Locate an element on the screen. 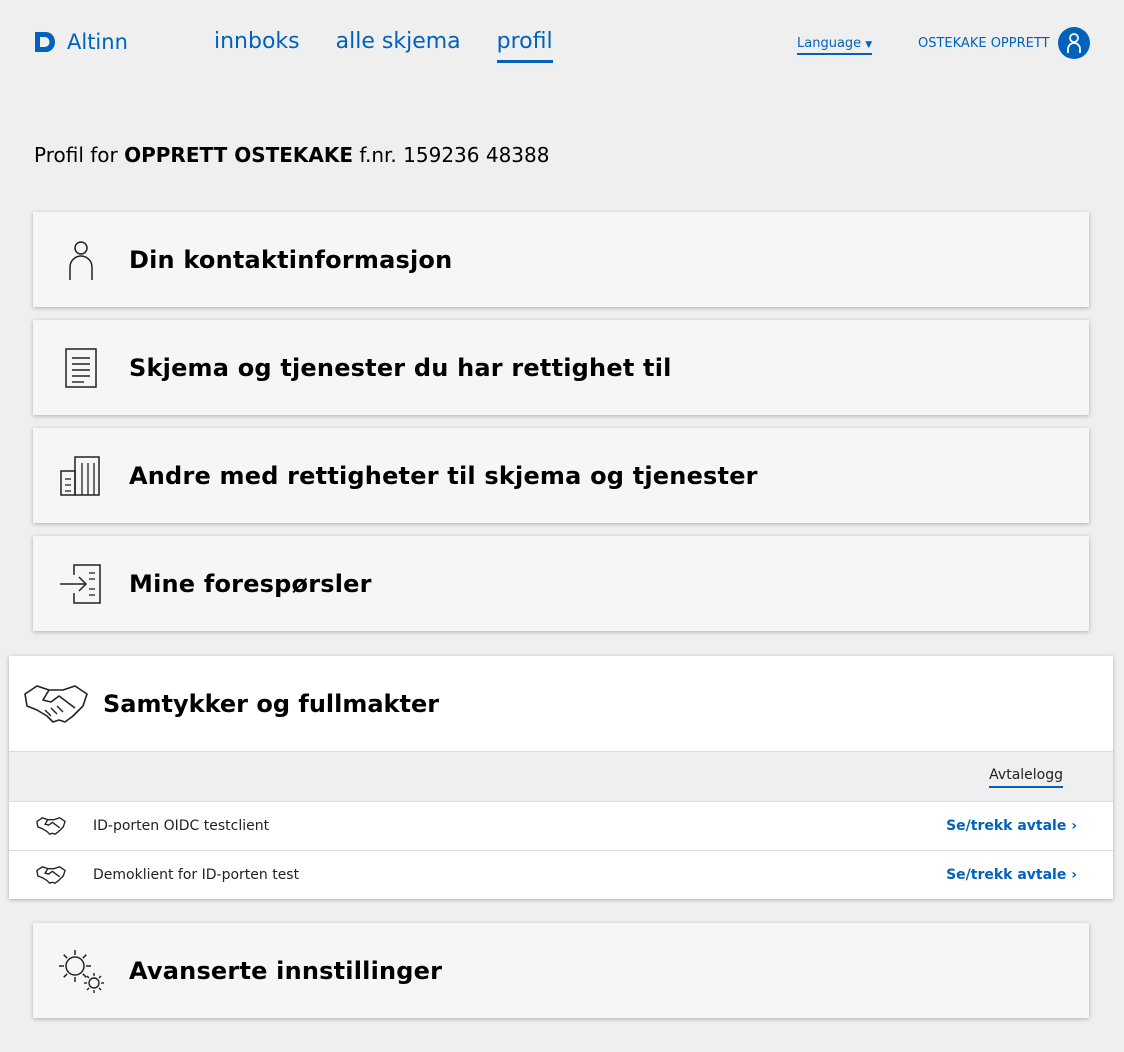 Image resolution: width=1124 pixels, height=1052 pixels. nav-profil: profil is located at coordinates (524, 46).